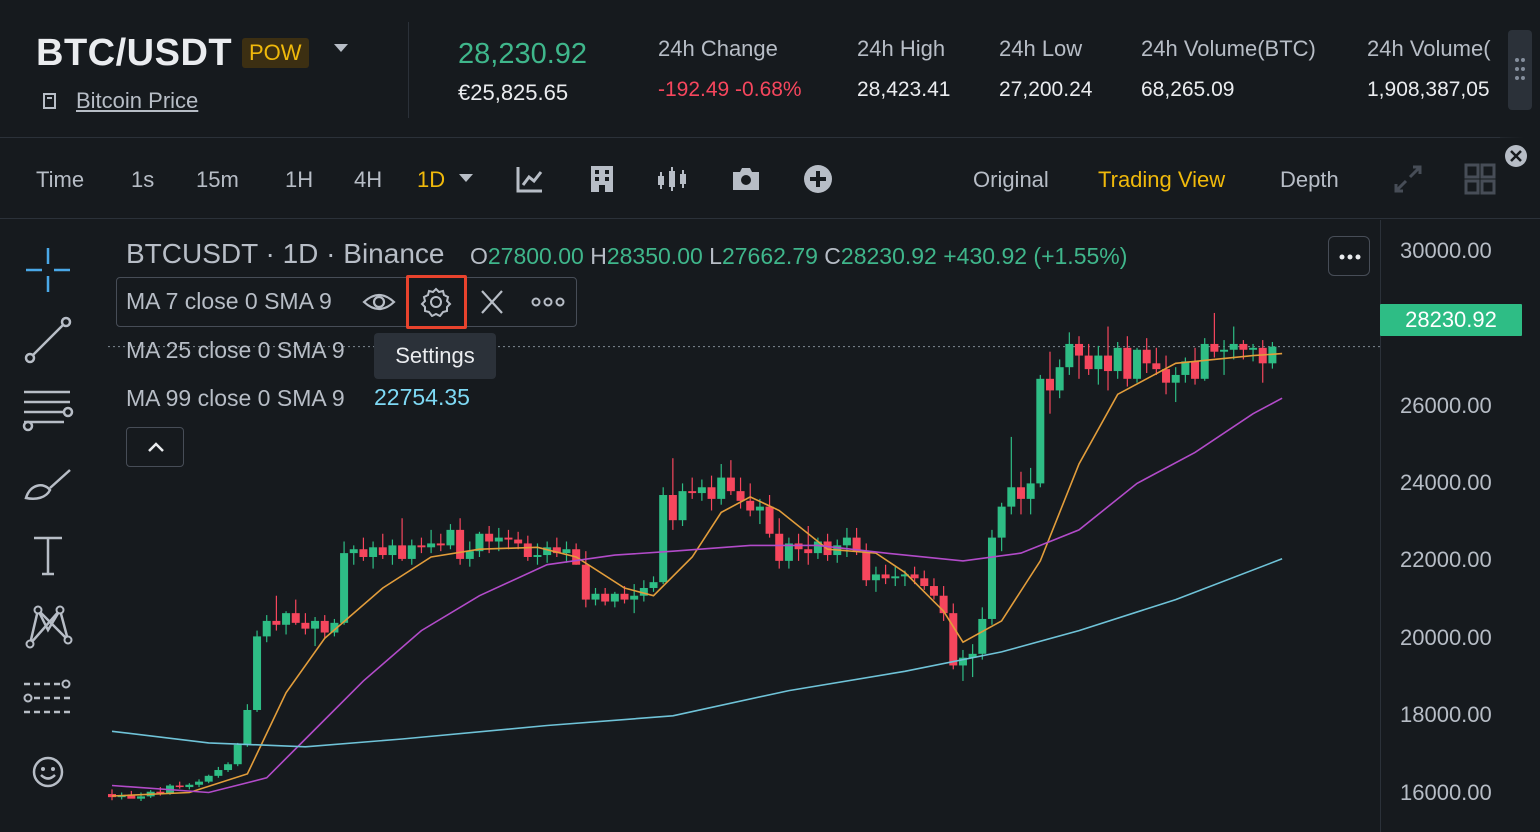  What do you see at coordinates (523, 54) in the screenshot?
I see `last-price: 28,230.92` at bounding box center [523, 54].